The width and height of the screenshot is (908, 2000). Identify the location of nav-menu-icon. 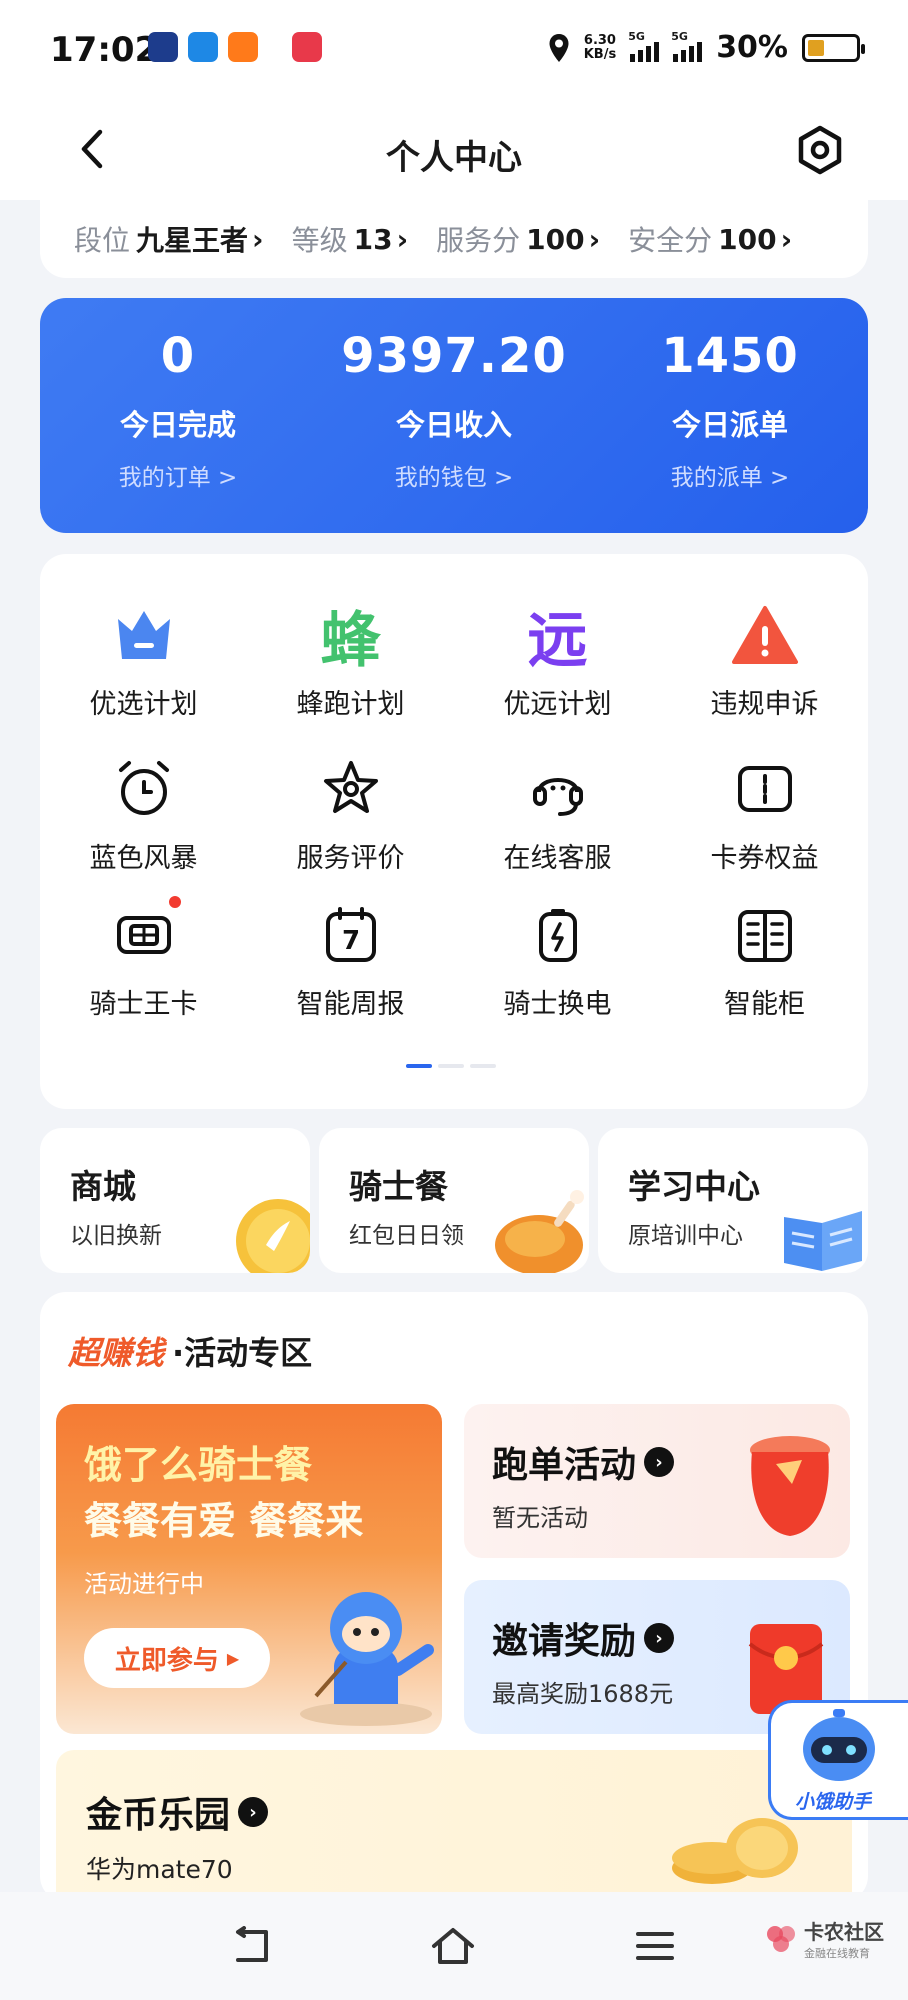
(655, 1946).